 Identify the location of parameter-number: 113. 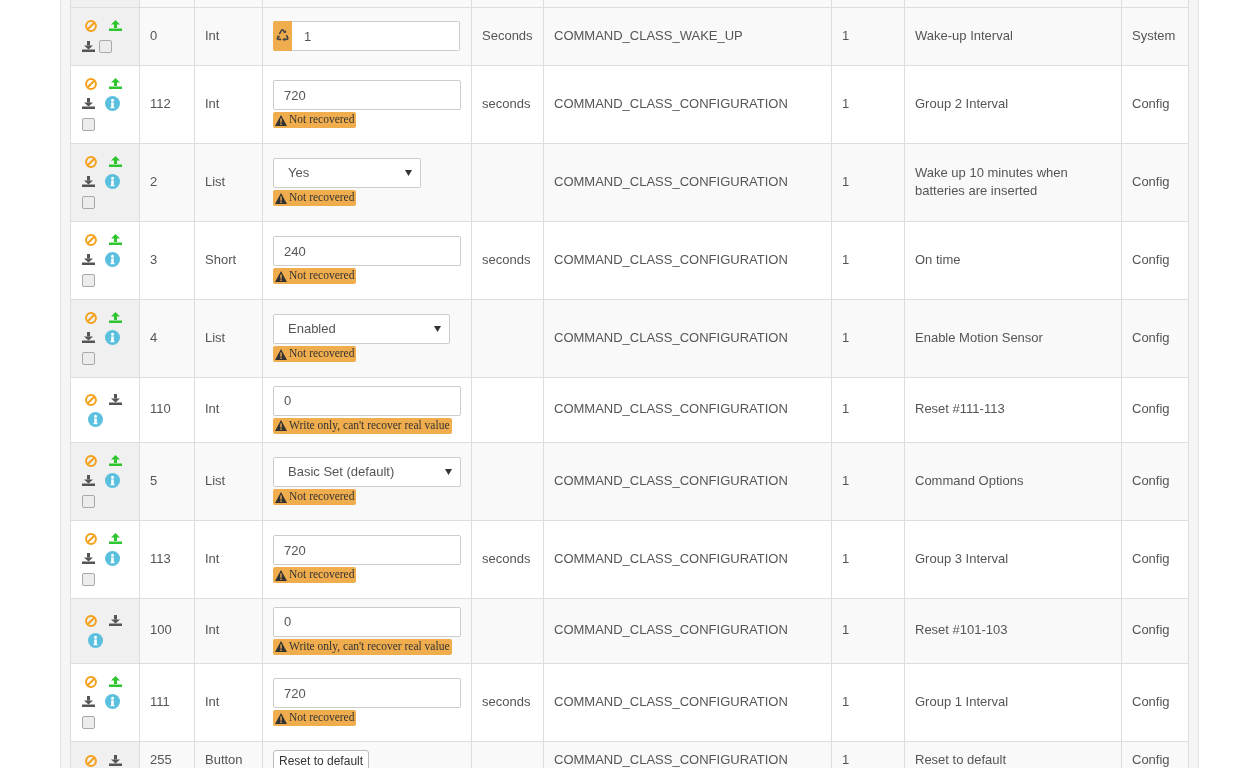
(160, 558).